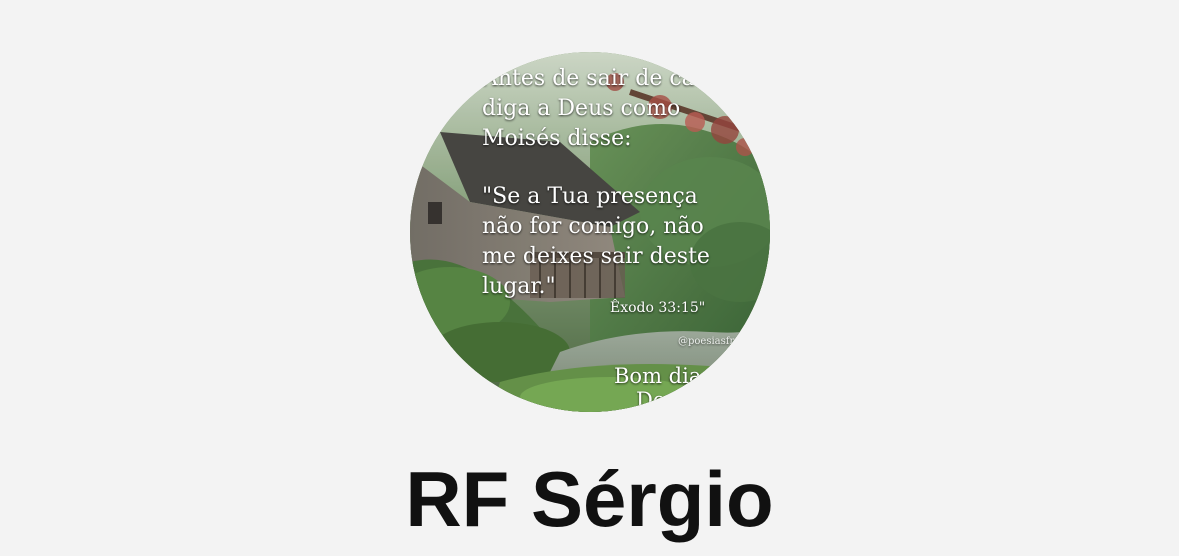 The width and height of the screenshot is (1179, 556). What do you see at coordinates (581, 108) in the screenshot?
I see `quote-line: diga a Deus como` at bounding box center [581, 108].